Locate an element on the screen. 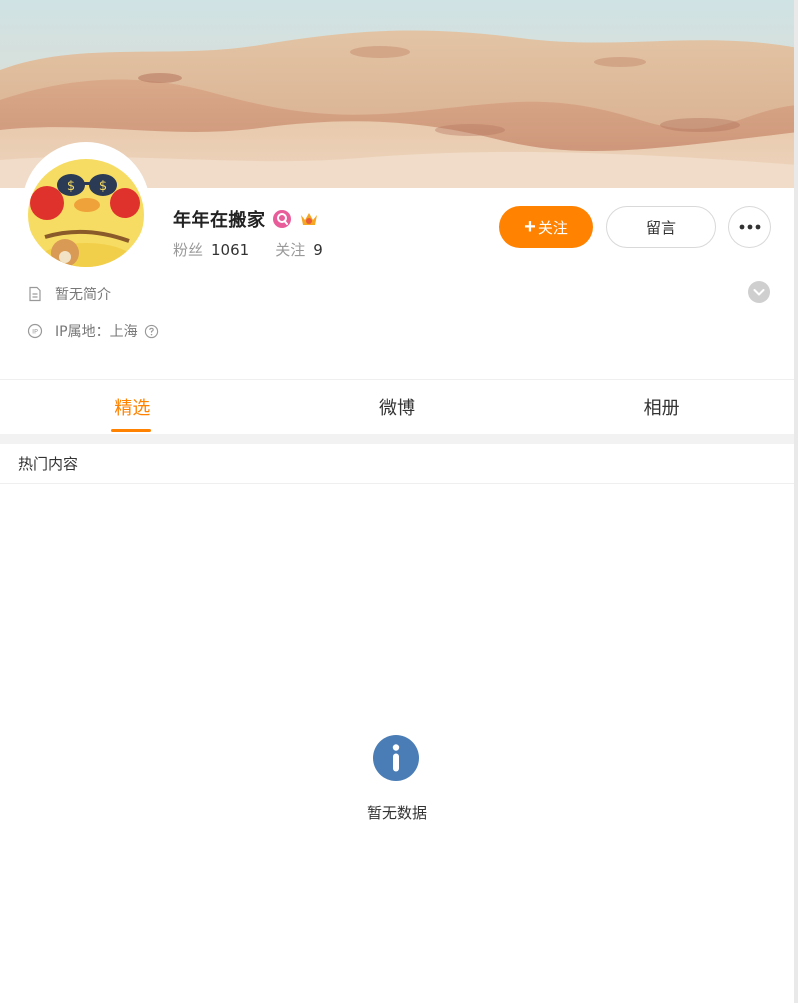 The image size is (798, 1003). follow-button-label: 关注 is located at coordinates (552, 228).